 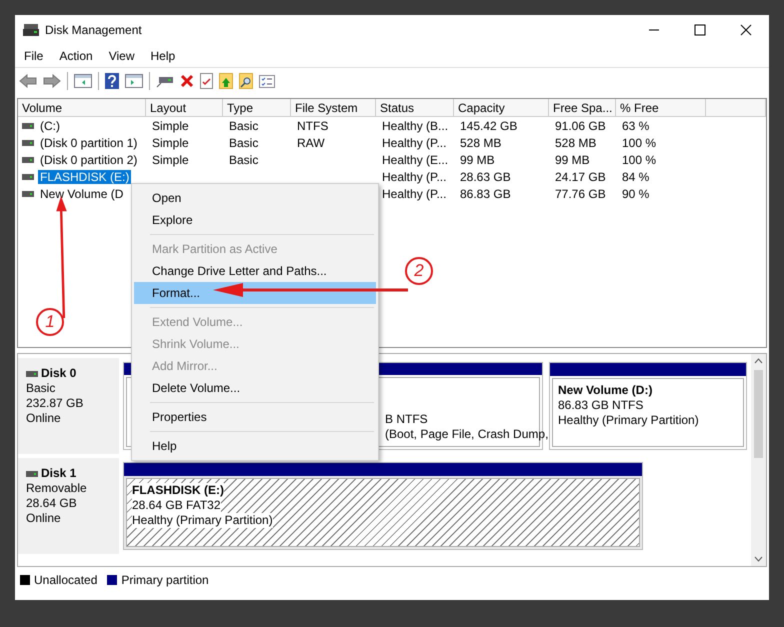 What do you see at coordinates (489, 125) in the screenshot?
I see `table-cell: 145.42 GB` at bounding box center [489, 125].